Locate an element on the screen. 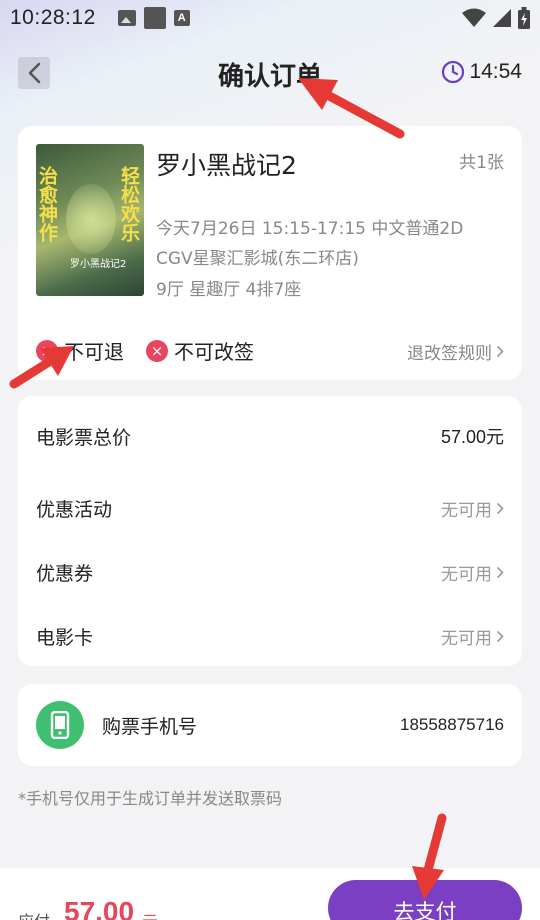 The image size is (540, 920). coupon-status: 无可用 is located at coordinates (466, 574).